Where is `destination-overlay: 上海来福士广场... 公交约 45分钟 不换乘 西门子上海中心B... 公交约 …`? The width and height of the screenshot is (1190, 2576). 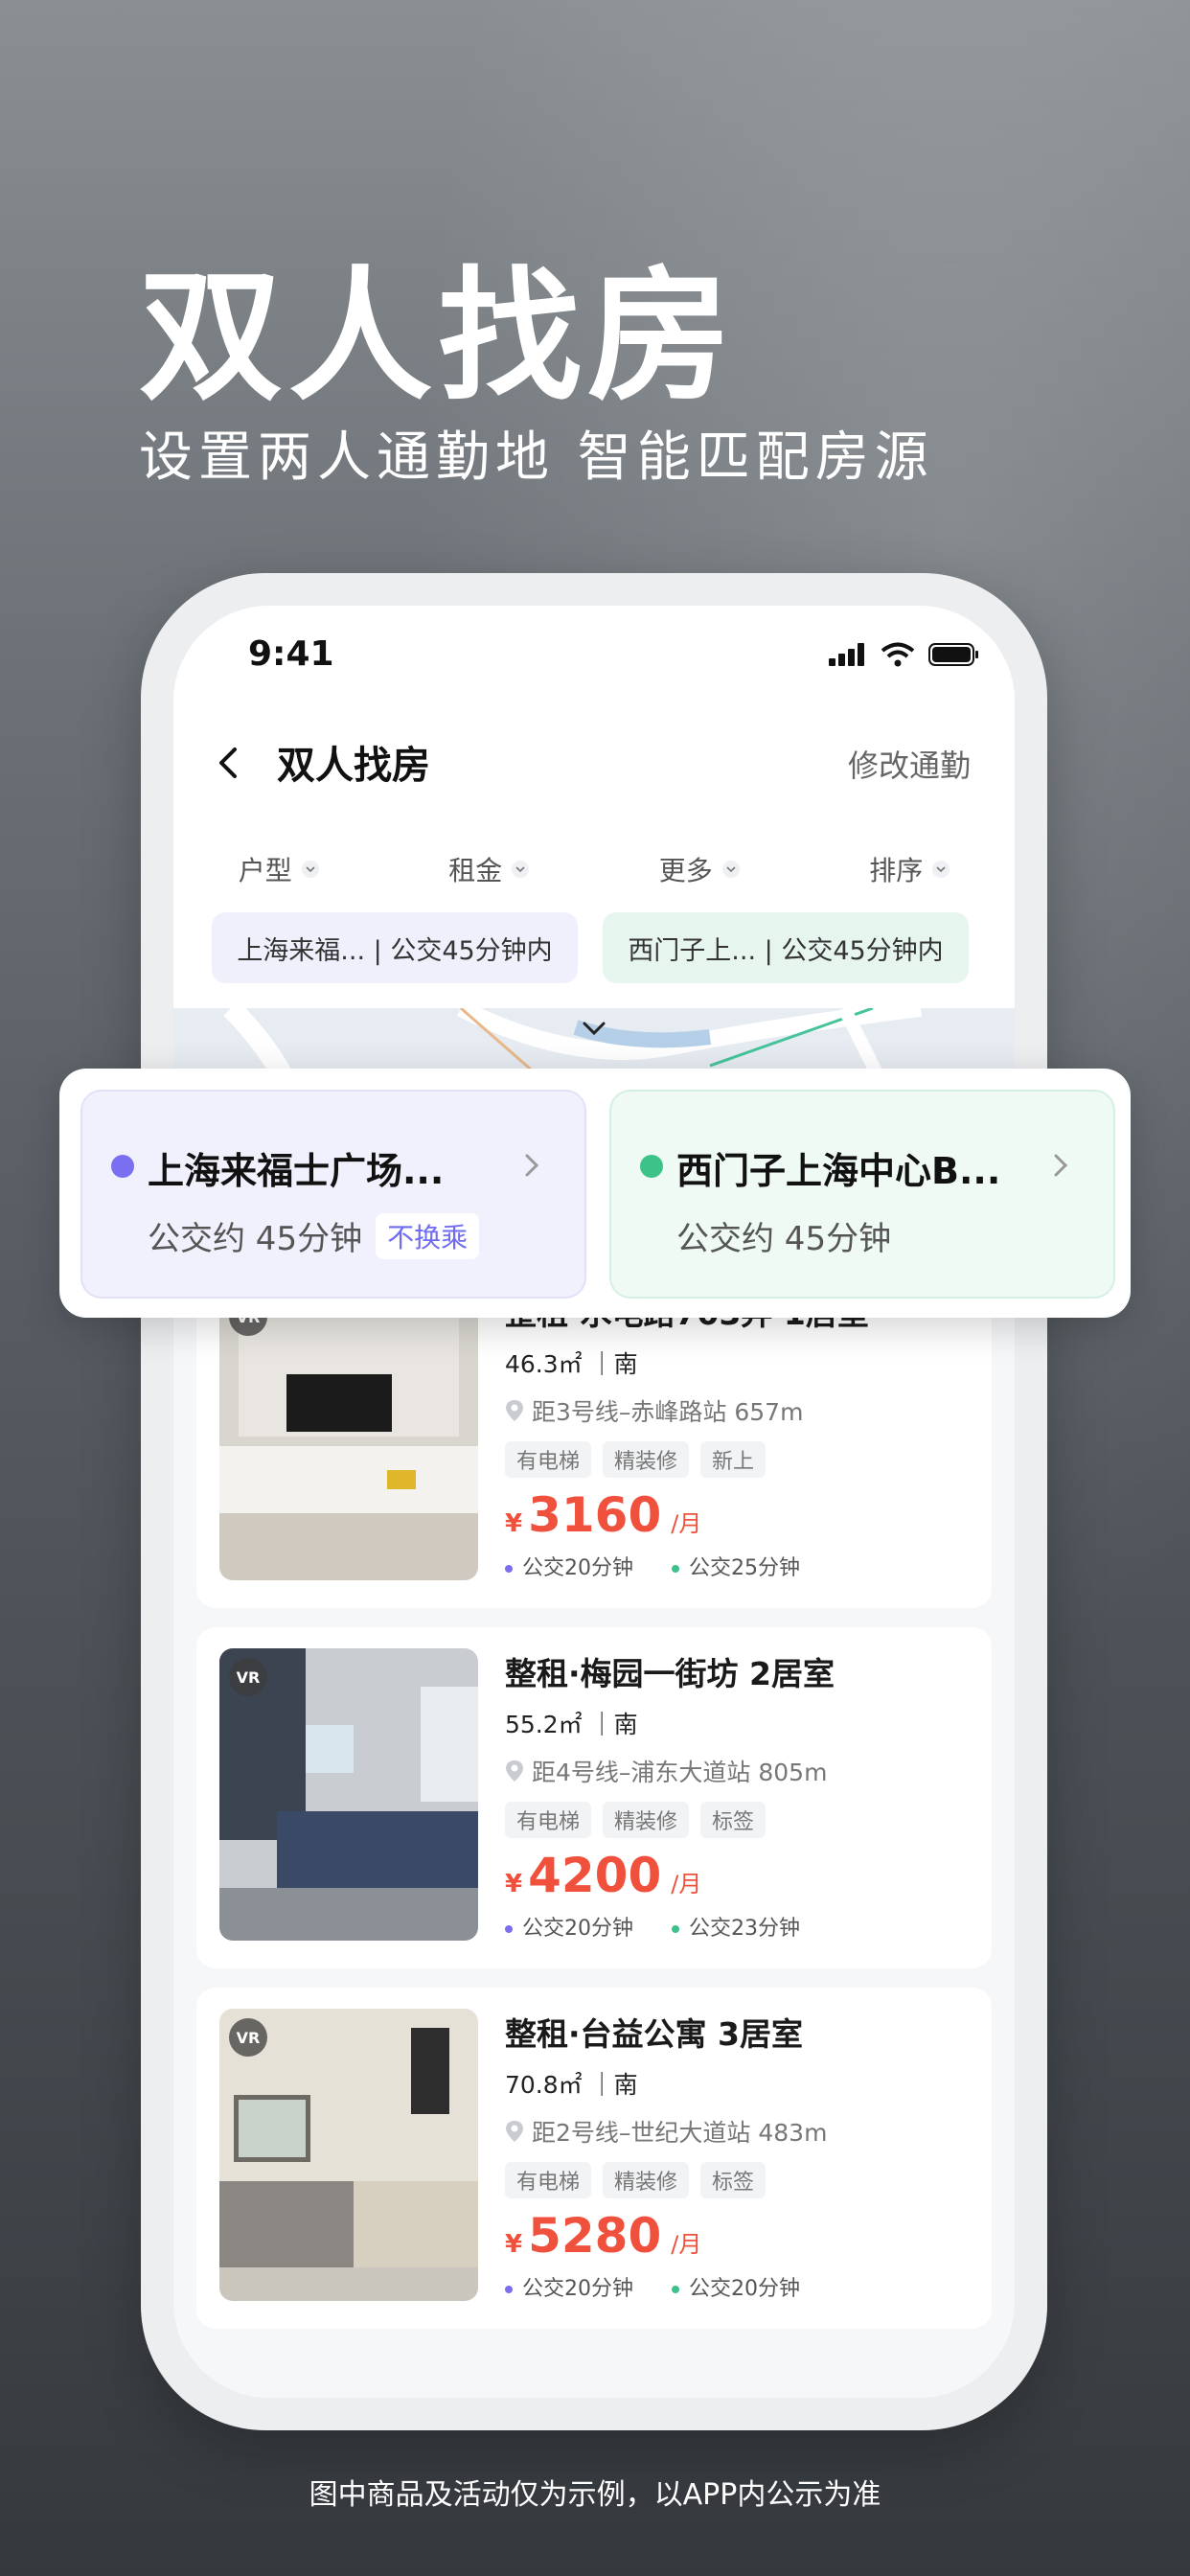
destination-overlay: 上海来福士广场... 公交约 45分钟 不换乘 西门子上海中心B... 公交约 … is located at coordinates (595, 1193).